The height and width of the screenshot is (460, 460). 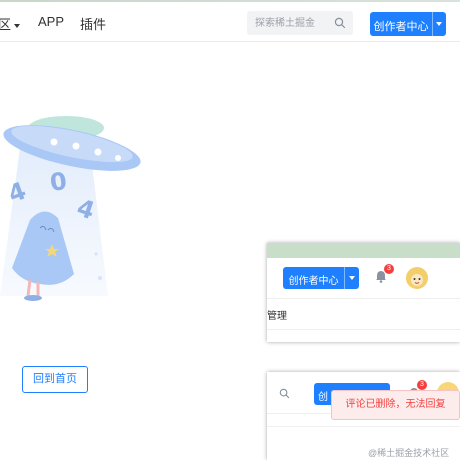 What do you see at coordinates (294, 23) in the screenshot?
I see `search-input` at bounding box center [294, 23].